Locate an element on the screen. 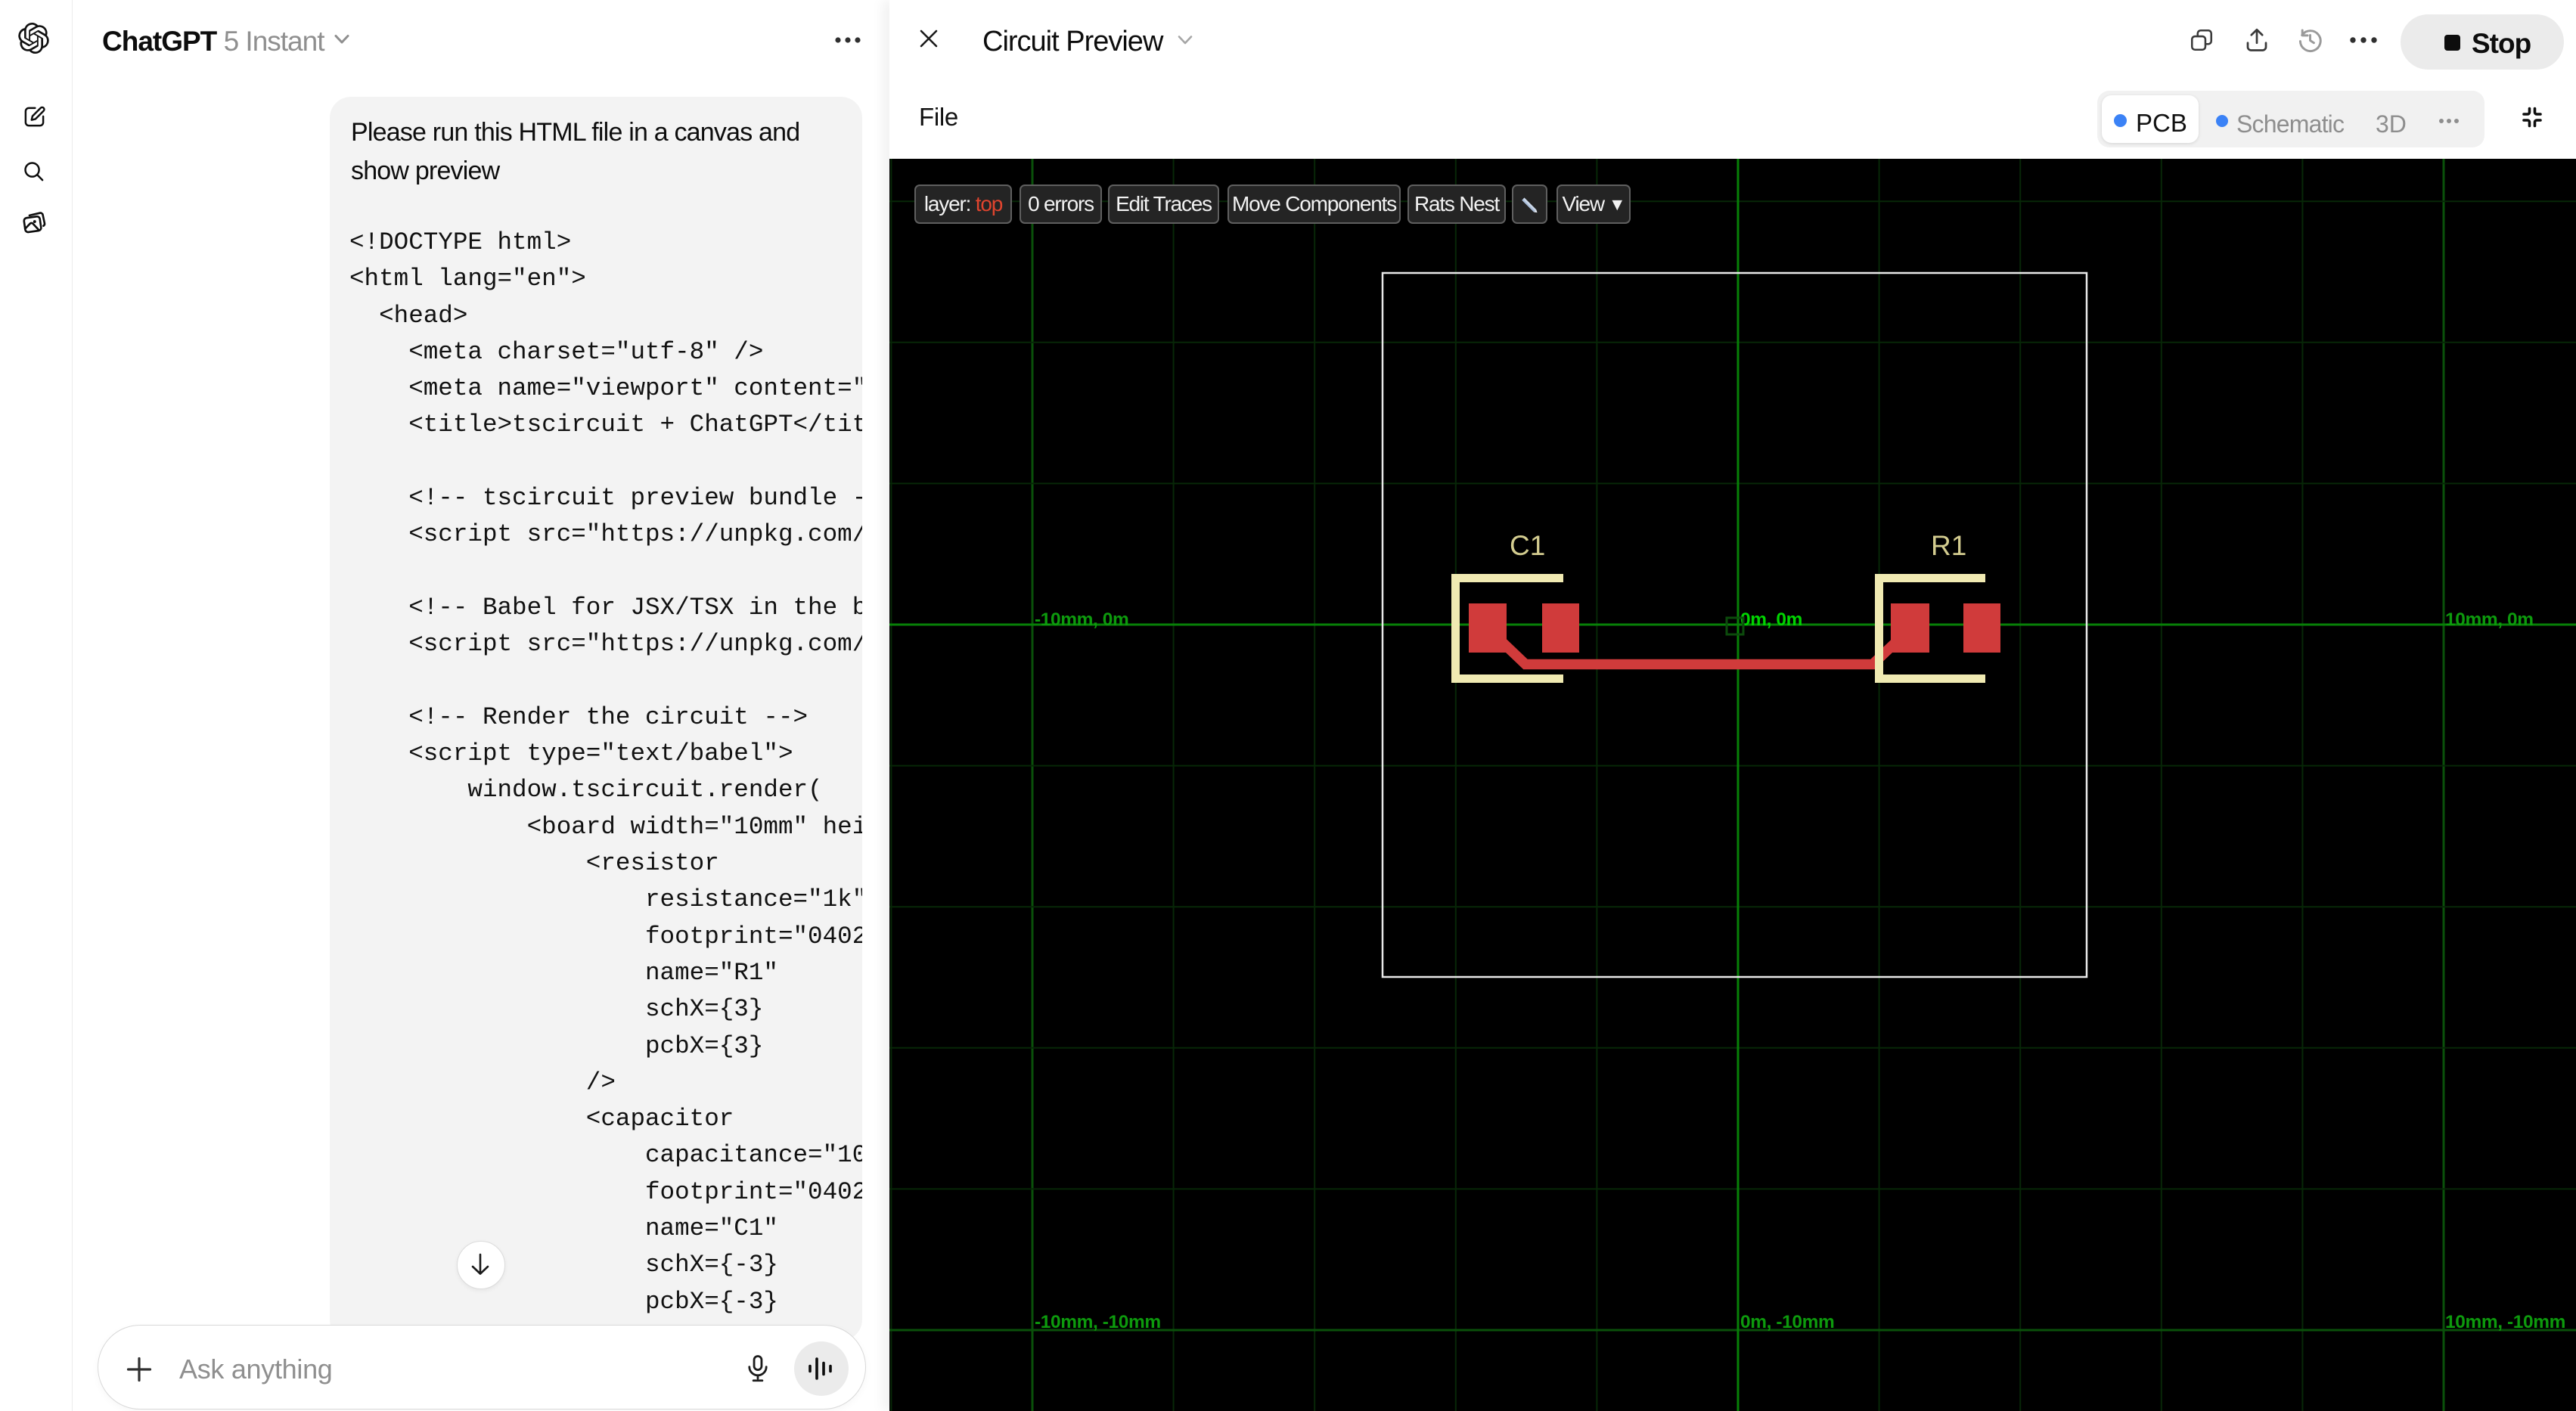 The height and width of the screenshot is (1411, 2576). svg-text: -10mm, 0m is located at coordinates (1081, 619).